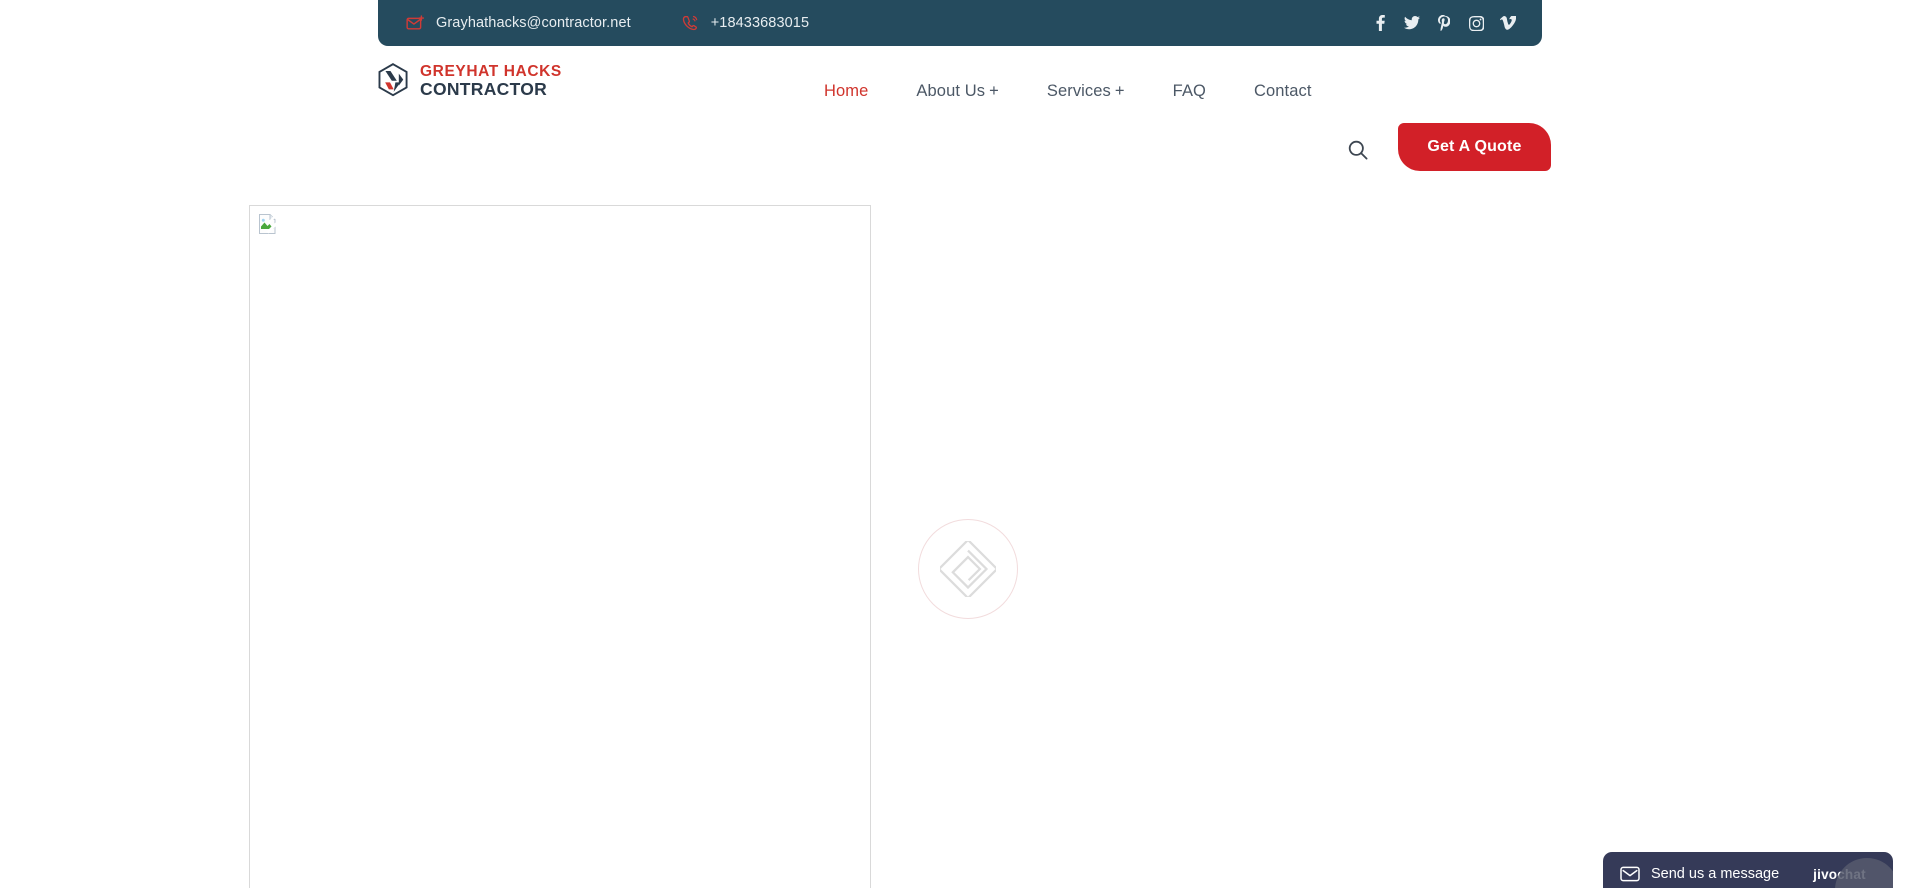  I want to click on nav-label-about-us: About Us, so click(951, 91).